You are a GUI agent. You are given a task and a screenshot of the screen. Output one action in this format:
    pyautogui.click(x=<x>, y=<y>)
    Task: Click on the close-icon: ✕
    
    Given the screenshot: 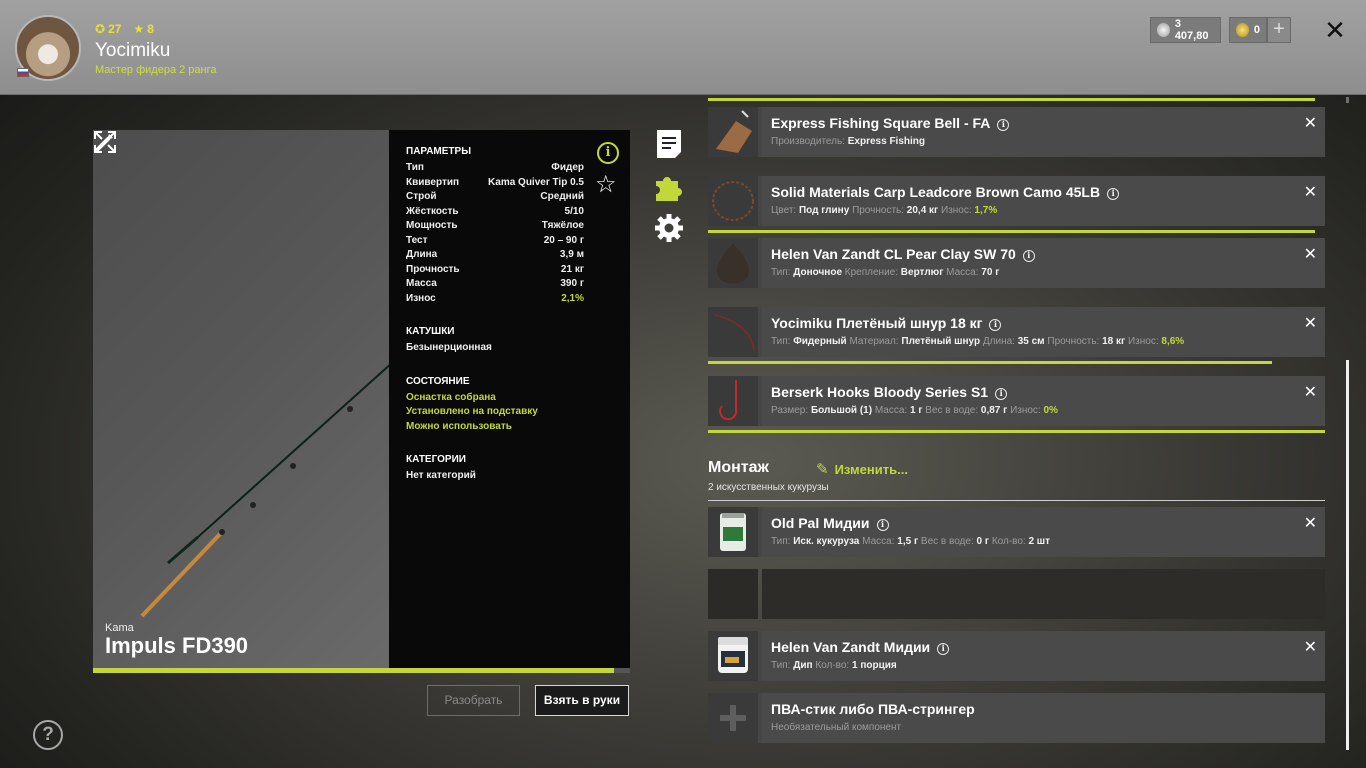 What is the action you would take?
    pyautogui.click(x=1335, y=30)
    